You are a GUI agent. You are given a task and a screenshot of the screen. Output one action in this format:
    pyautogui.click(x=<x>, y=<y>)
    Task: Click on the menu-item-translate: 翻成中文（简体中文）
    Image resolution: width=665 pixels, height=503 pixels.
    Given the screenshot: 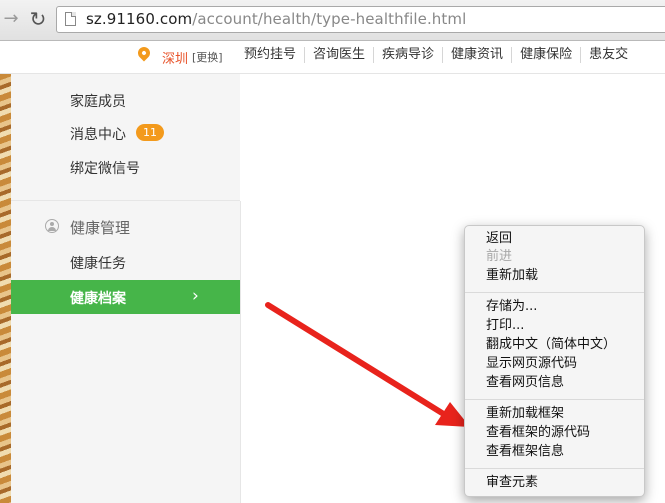 What is the action you would take?
    pyautogui.click(x=551, y=345)
    